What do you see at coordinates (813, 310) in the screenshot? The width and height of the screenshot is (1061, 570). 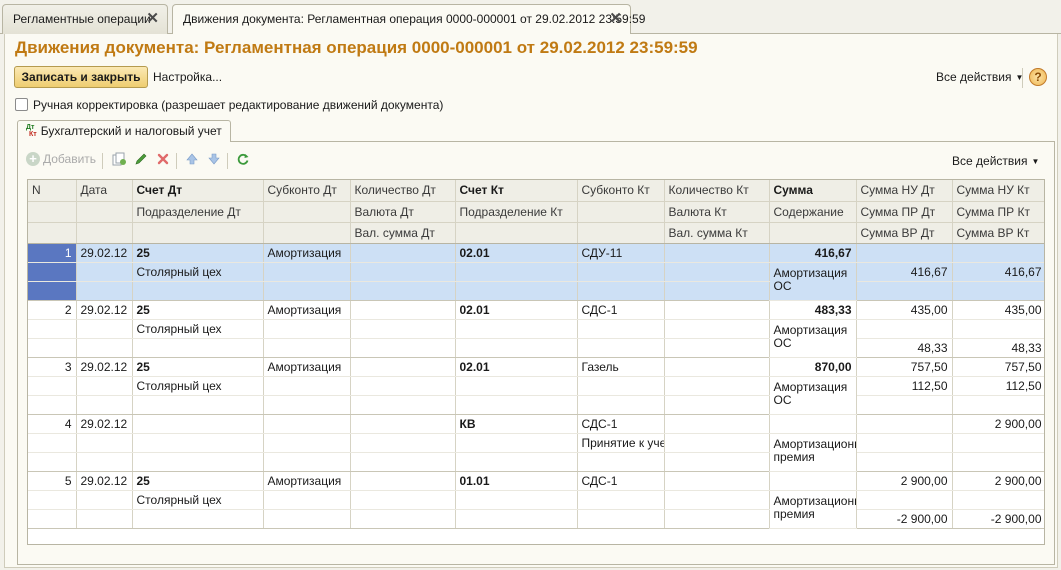 I see `table-cell: 483,33` at bounding box center [813, 310].